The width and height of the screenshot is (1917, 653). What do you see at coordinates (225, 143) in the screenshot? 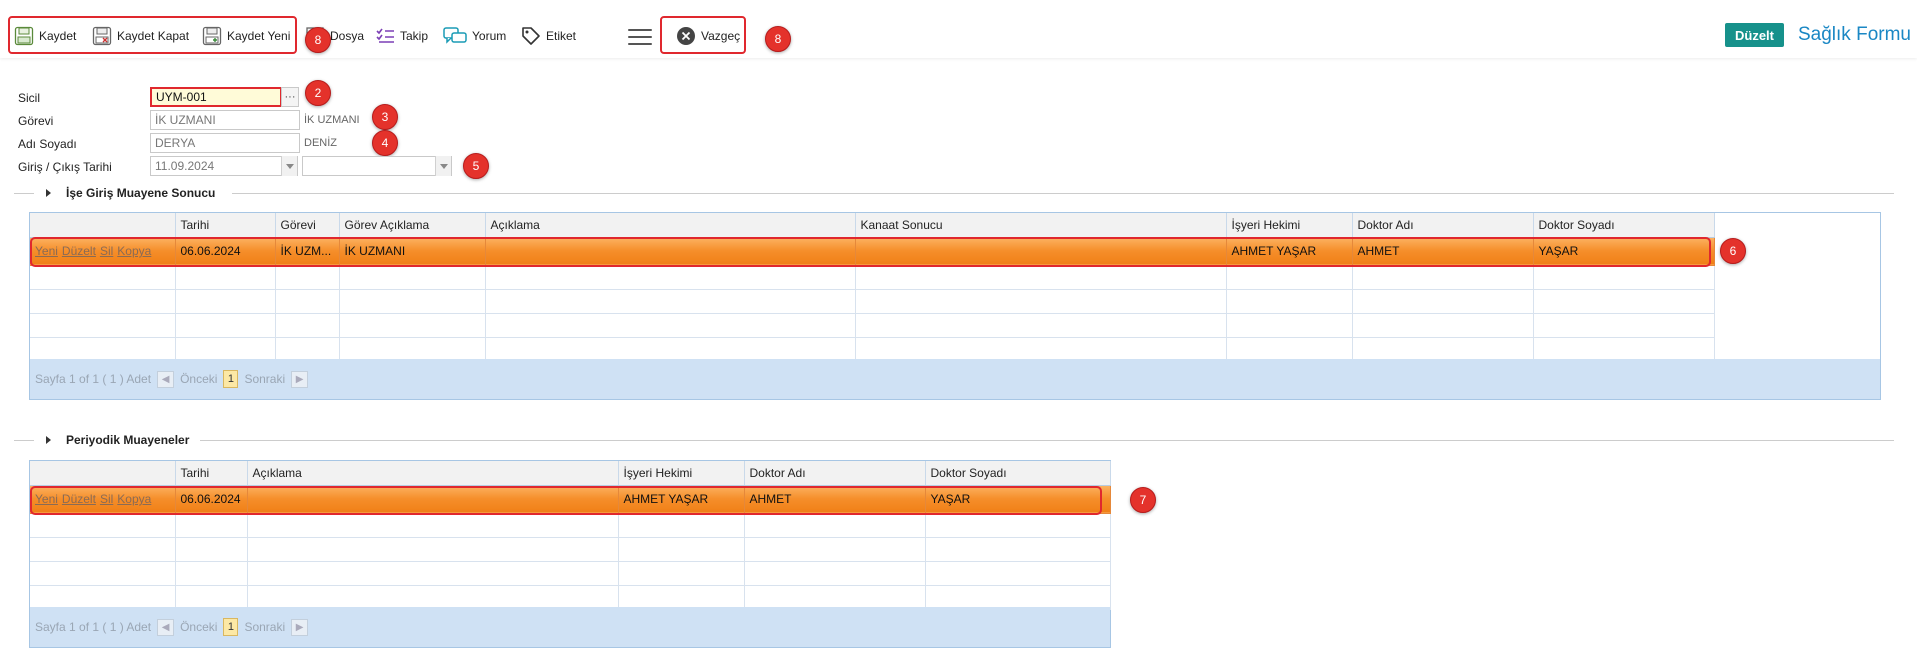
I see `adi-input: DERYA` at bounding box center [225, 143].